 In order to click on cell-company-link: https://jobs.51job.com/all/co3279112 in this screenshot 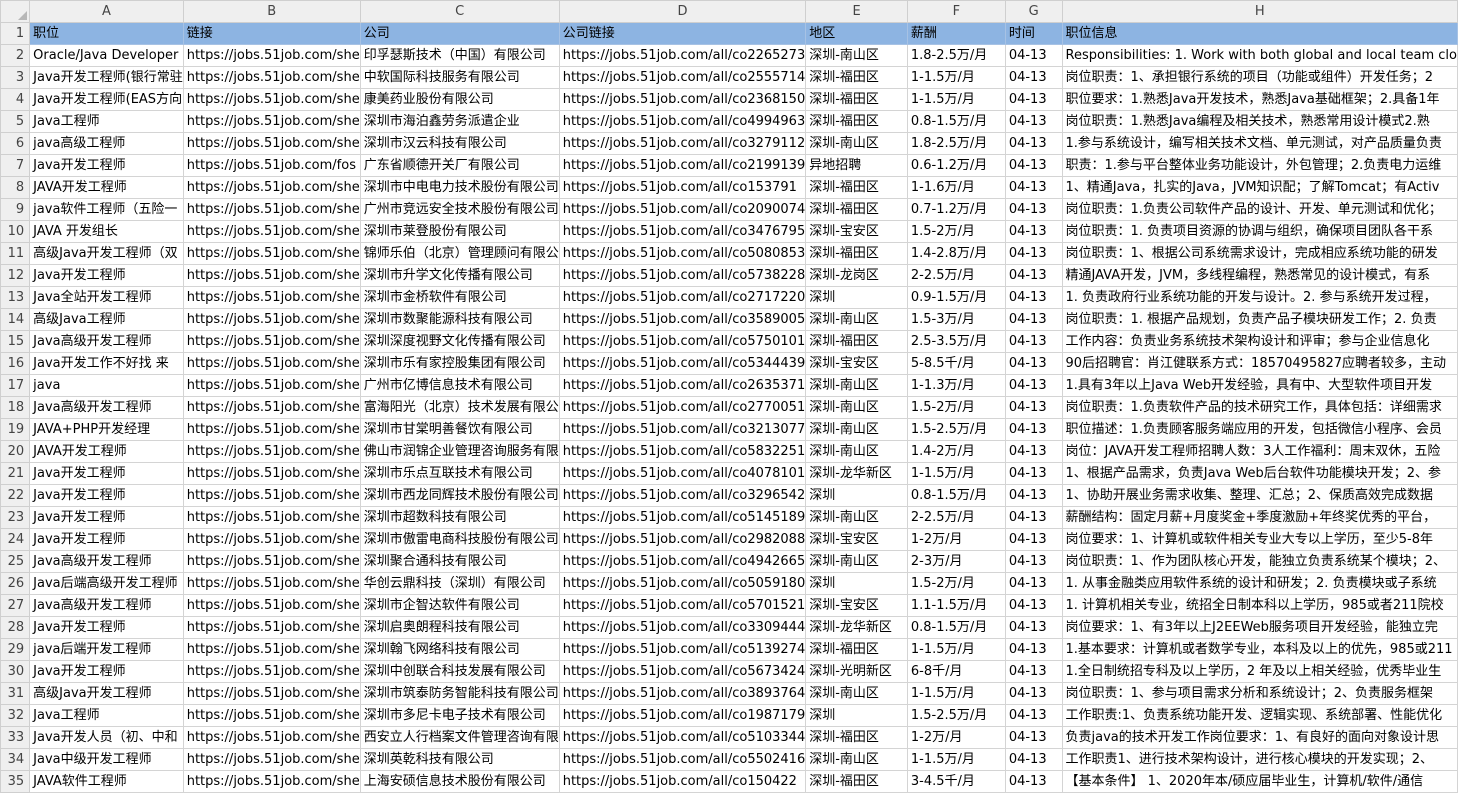, I will do `click(682, 143)`.